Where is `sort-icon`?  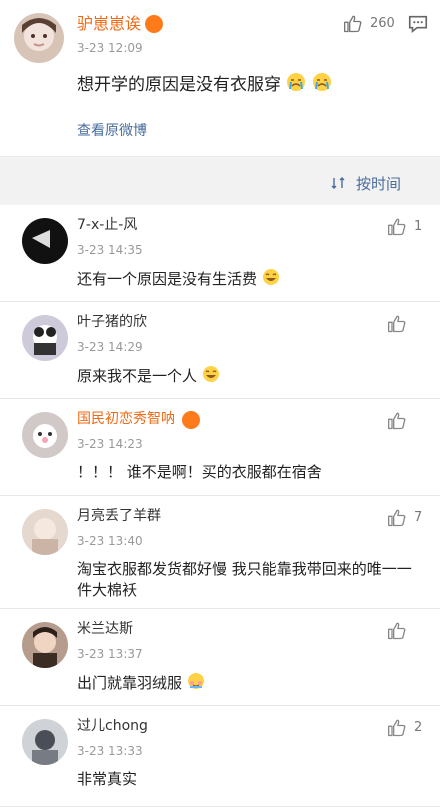
sort-icon is located at coordinates (338, 183).